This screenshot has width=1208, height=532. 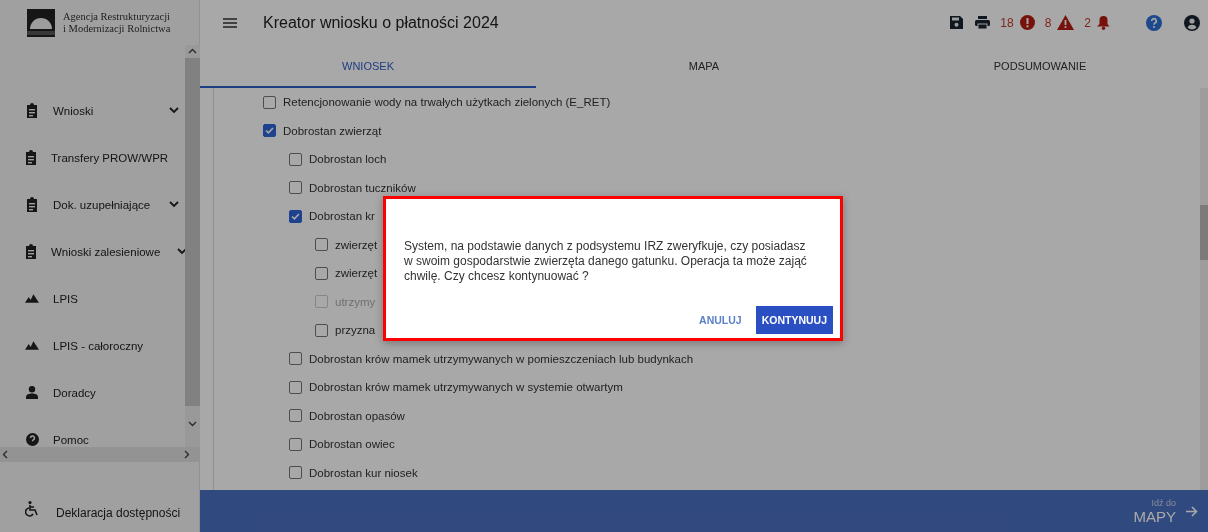 What do you see at coordinates (117, 22) in the screenshot?
I see `agency-name: Agencja Restrukturyzacji i Modernizacji Rolnictwa` at bounding box center [117, 22].